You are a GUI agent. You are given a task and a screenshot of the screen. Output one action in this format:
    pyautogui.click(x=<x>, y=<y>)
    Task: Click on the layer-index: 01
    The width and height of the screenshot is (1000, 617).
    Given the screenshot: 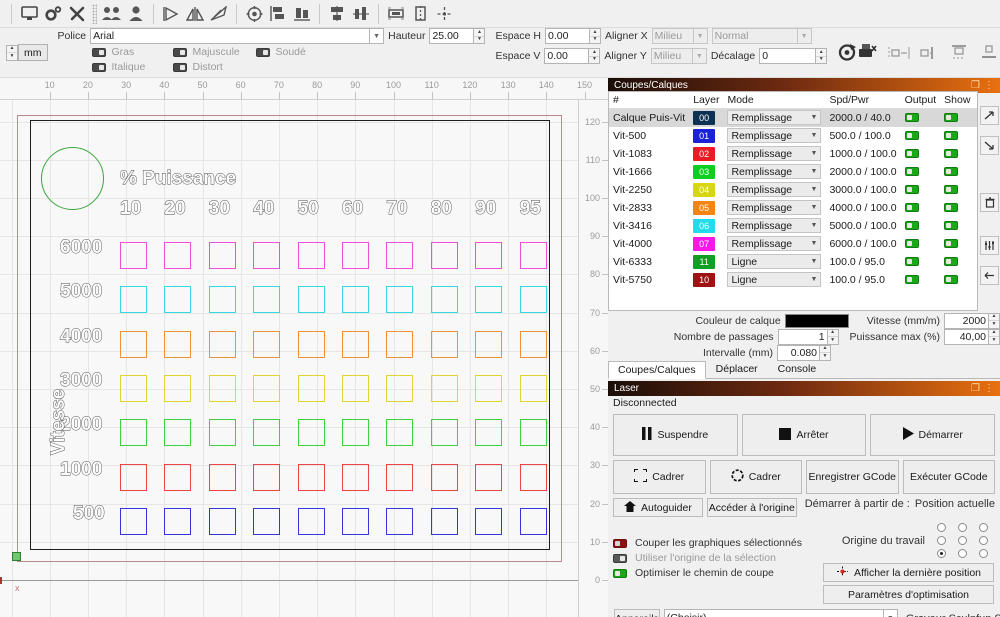 What is the action you would take?
    pyautogui.click(x=706, y=136)
    